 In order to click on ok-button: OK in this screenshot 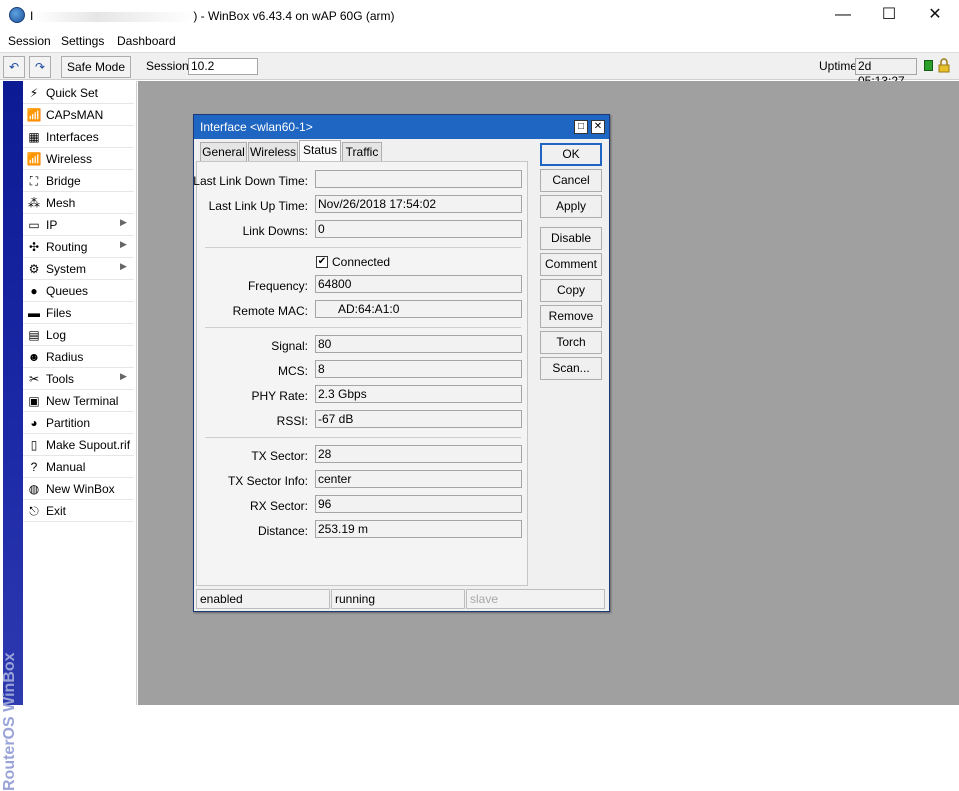, I will do `click(571, 154)`.